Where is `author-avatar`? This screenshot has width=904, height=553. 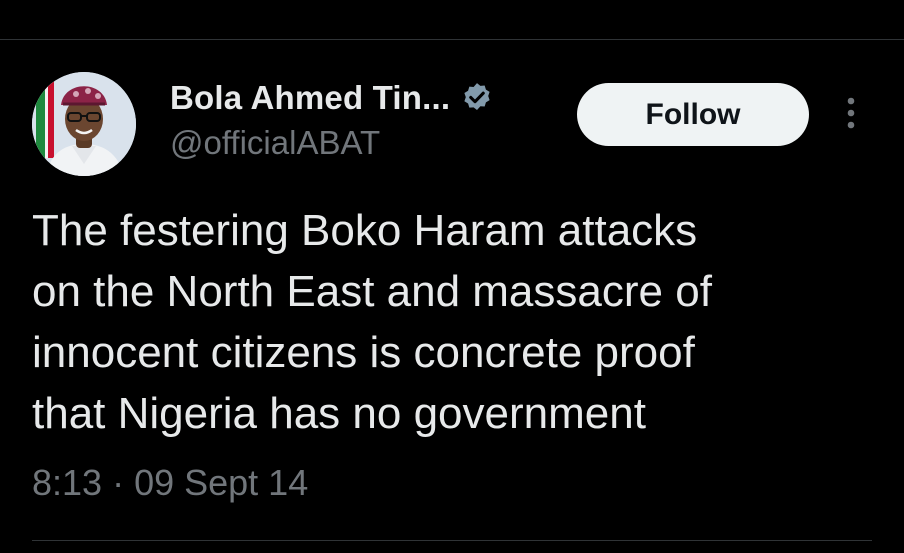 author-avatar is located at coordinates (84, 124).